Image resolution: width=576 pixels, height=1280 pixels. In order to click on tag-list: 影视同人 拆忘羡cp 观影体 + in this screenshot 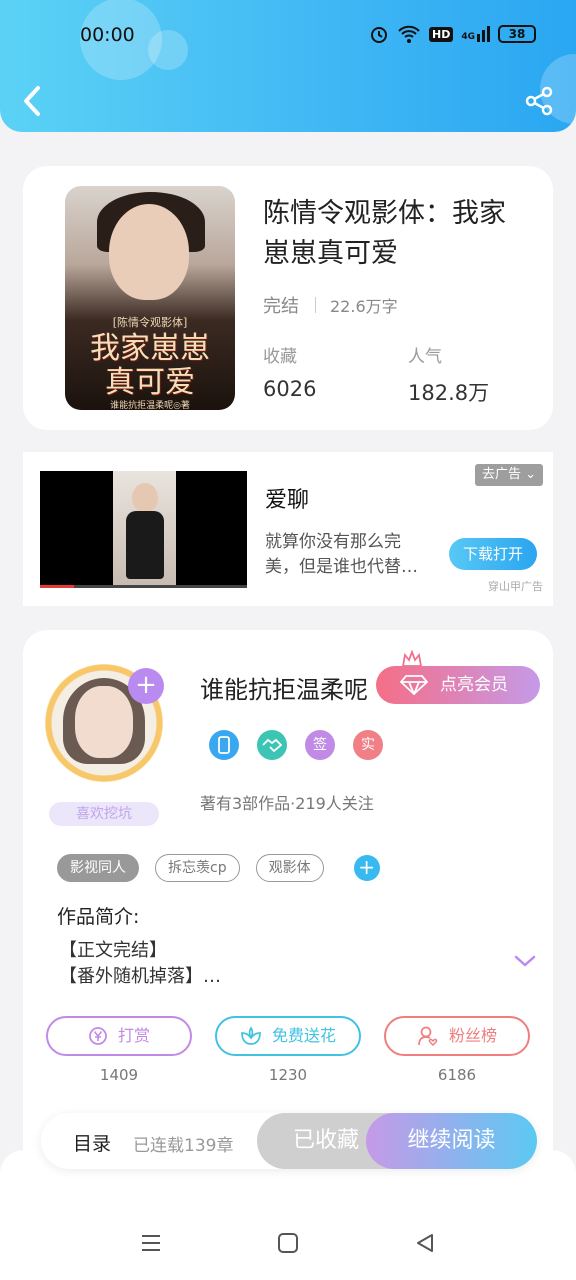, I will do `click(218, 868)`.